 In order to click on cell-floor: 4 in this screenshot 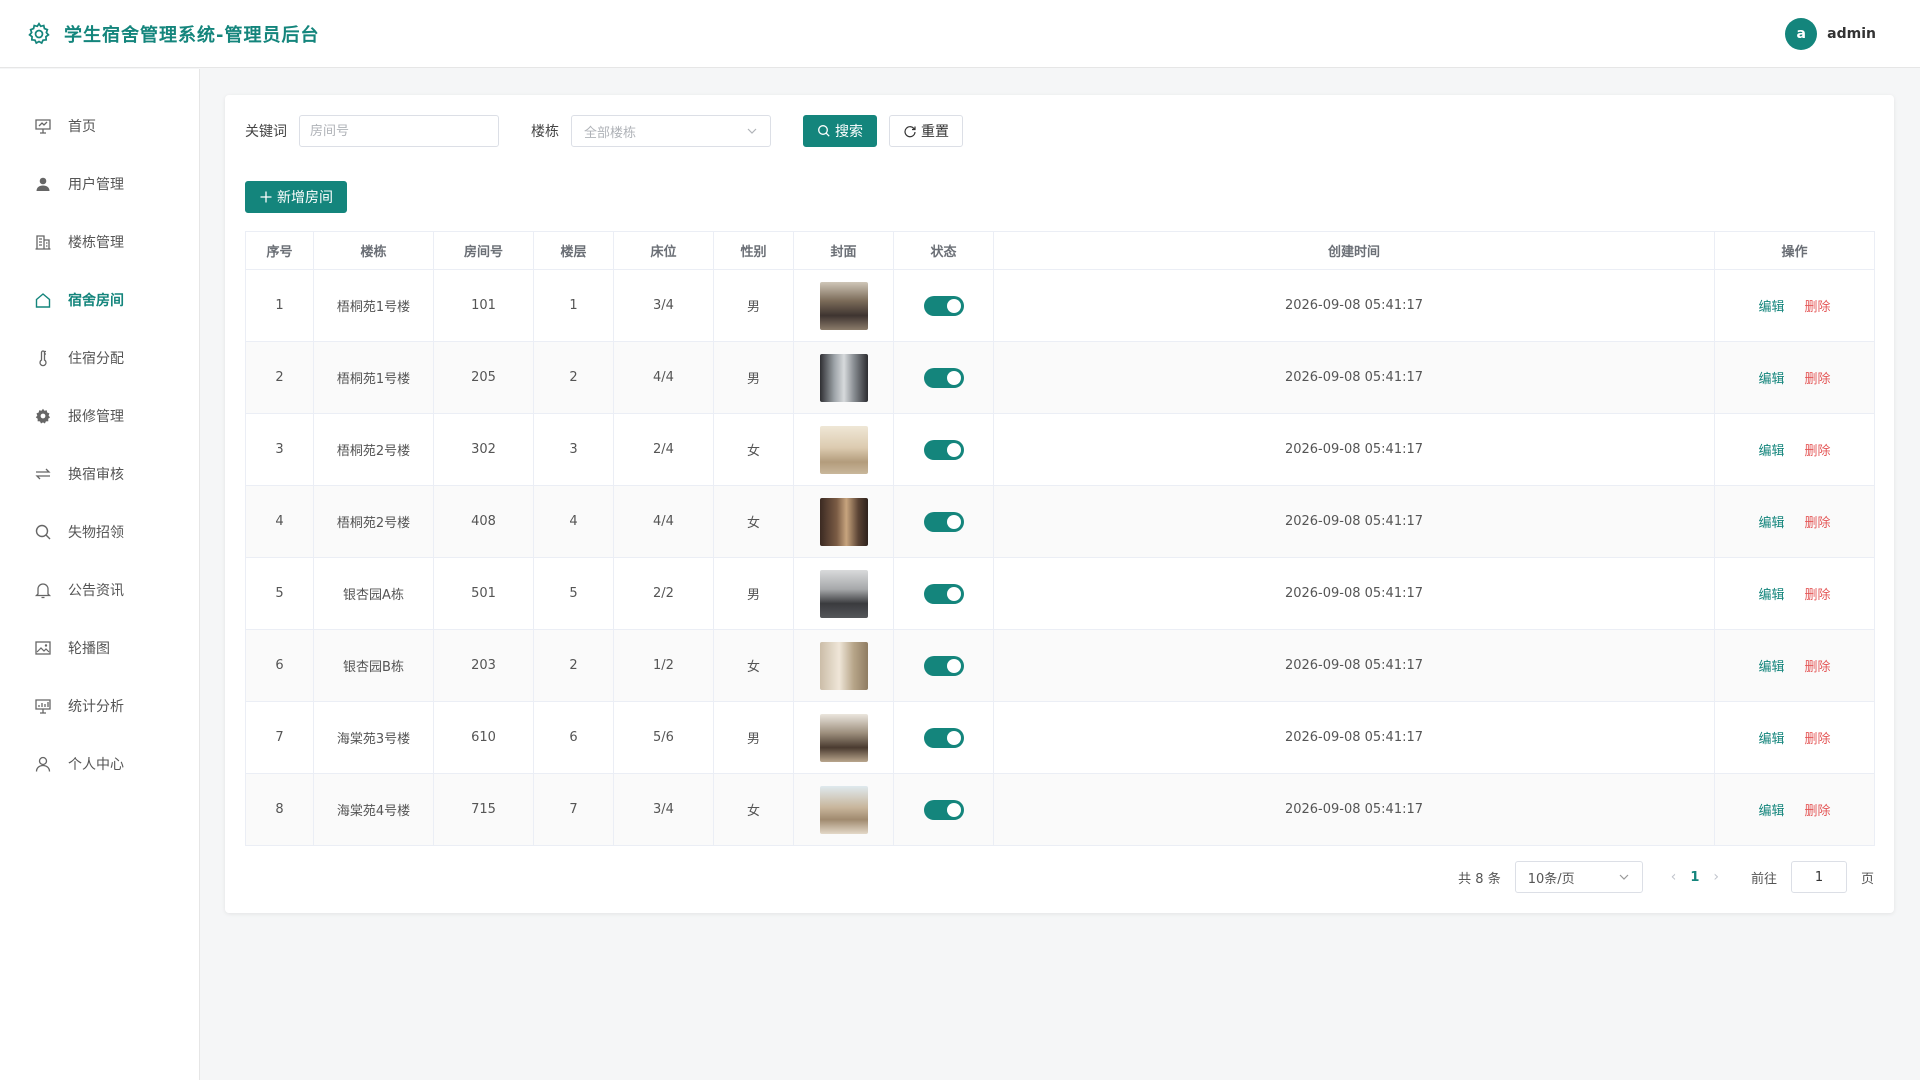, I will do `click(573, 521)`.